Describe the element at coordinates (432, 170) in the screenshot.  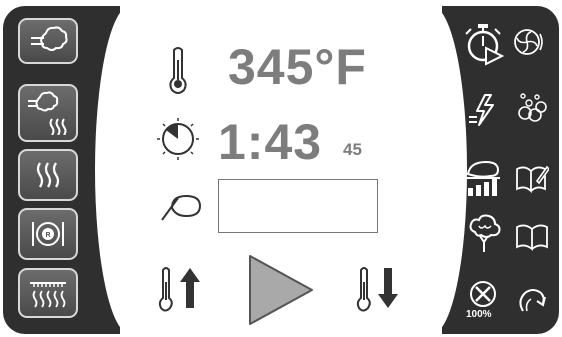
I see `display-right-curve` at that location.